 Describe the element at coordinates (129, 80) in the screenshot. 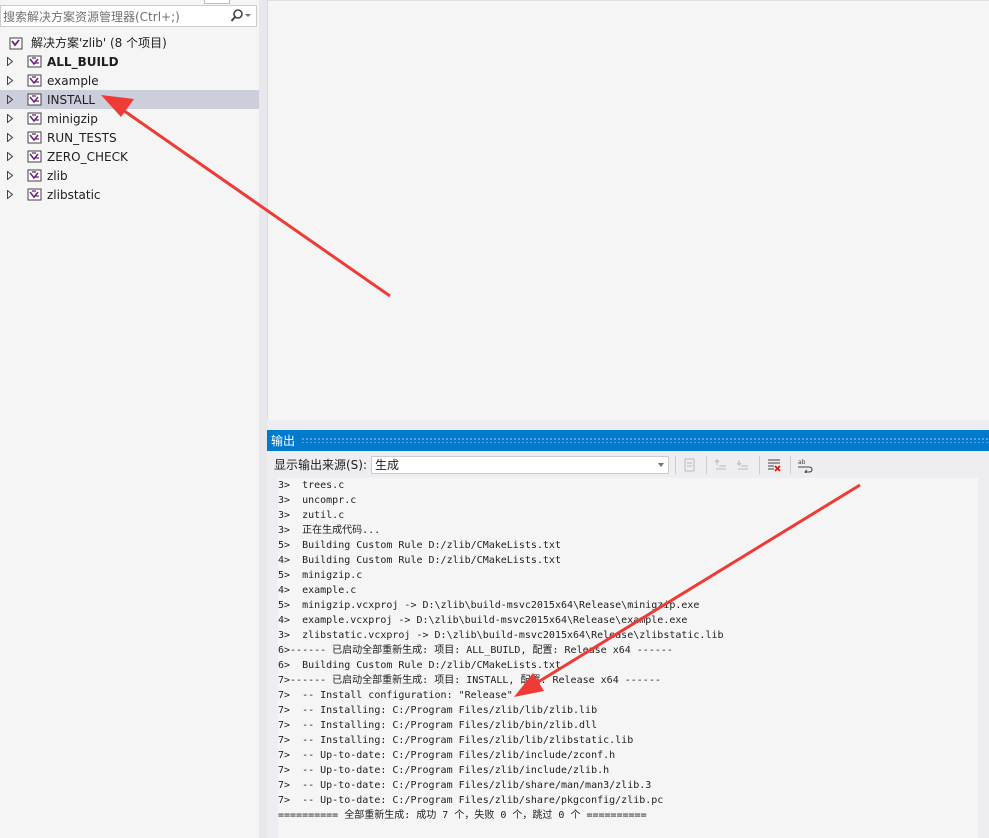

I see `project-item-example: example` at that location.